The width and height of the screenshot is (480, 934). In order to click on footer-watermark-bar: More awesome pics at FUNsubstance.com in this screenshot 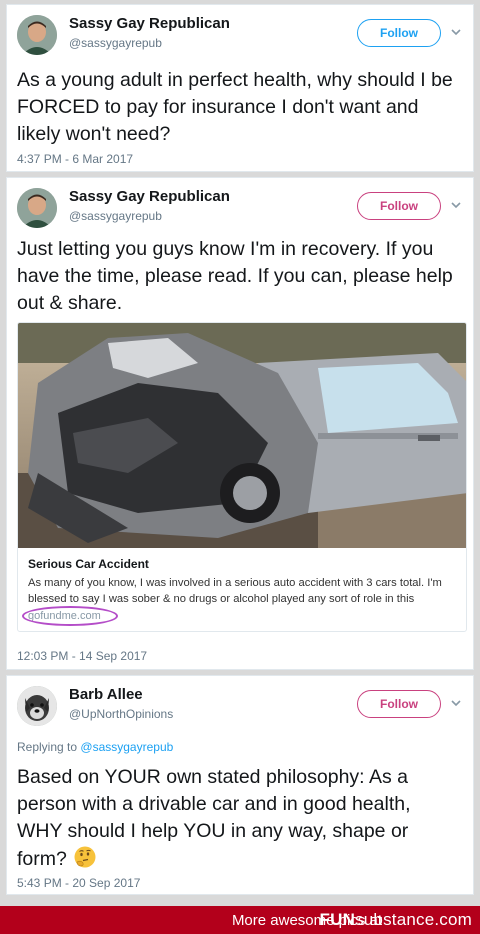, I will do `click(240, 920)`.